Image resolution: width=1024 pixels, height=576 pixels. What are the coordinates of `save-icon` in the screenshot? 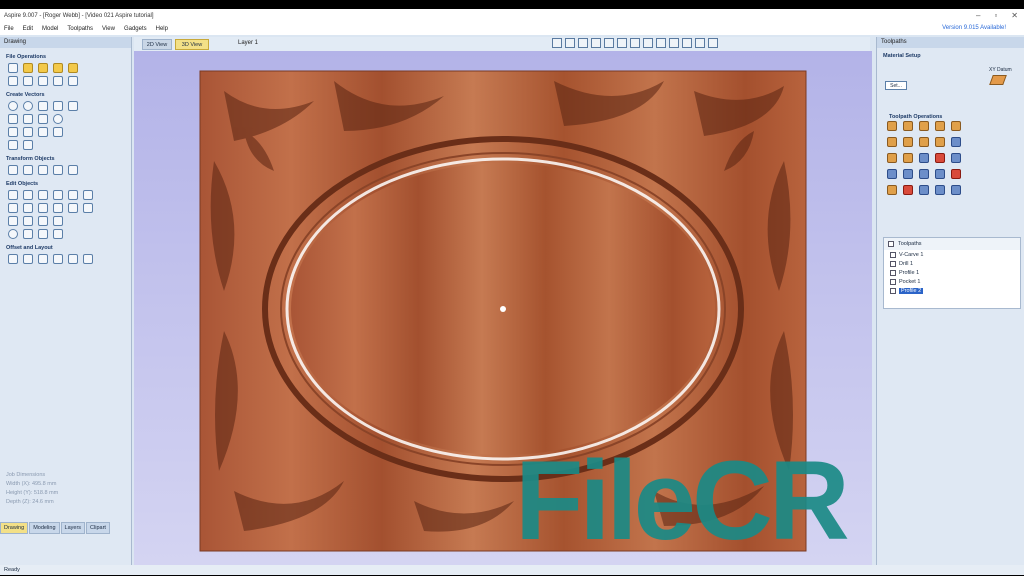 It's located at (43, 68).